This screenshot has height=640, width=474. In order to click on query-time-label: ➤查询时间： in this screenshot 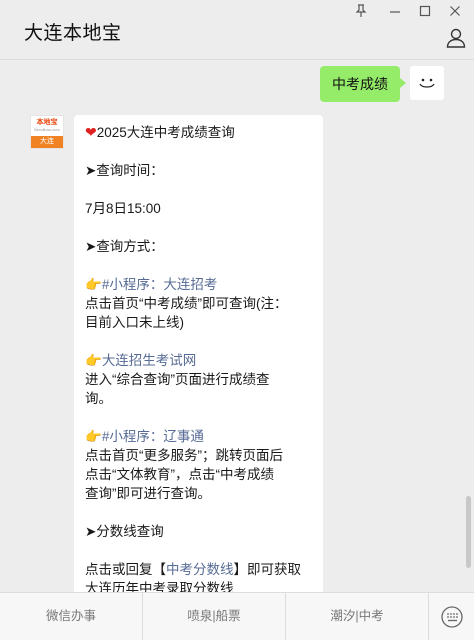, I will do `click(124, 170)`.